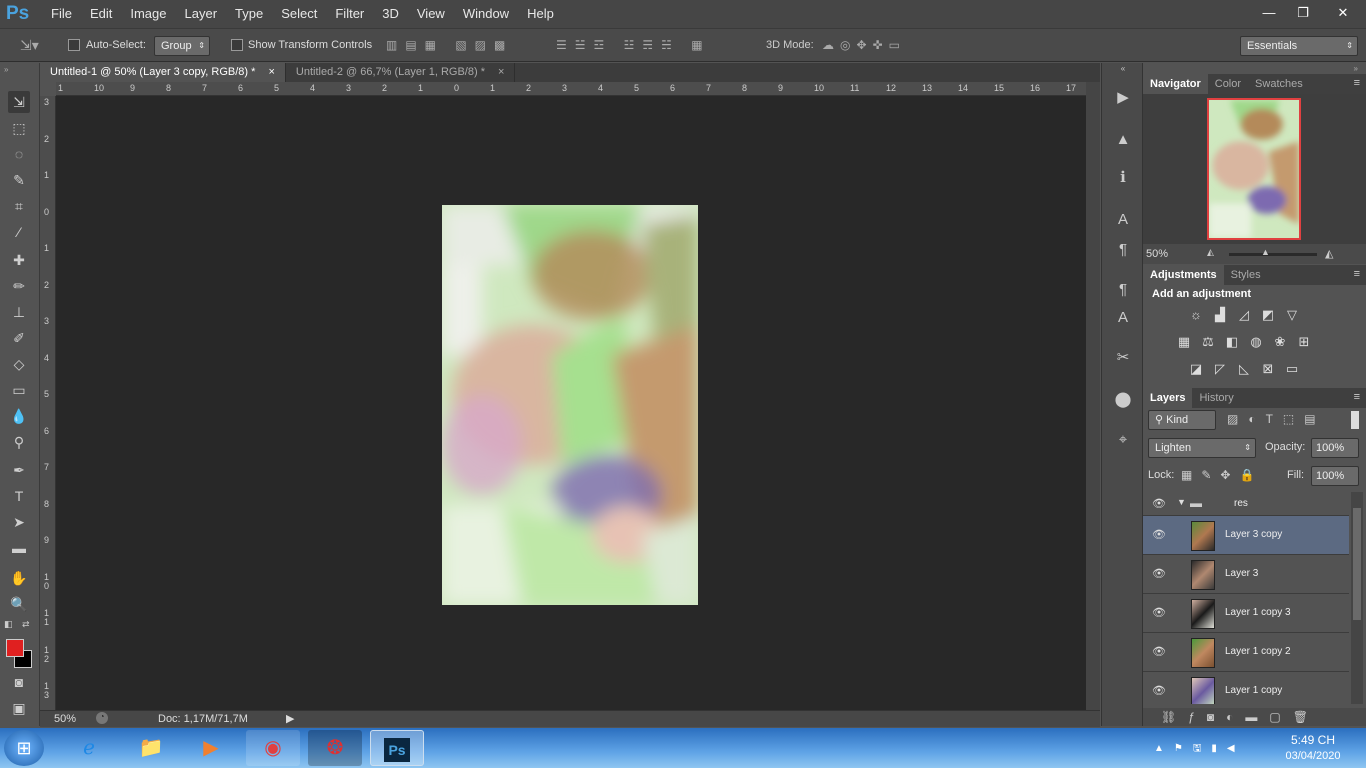 The width and height of the screenshot is (1366, 768). What do you see at coordinates (1304, 342) in the screenshot?
I see `color-lookup-icon: ⊞` at bounding box center [1304, 342].